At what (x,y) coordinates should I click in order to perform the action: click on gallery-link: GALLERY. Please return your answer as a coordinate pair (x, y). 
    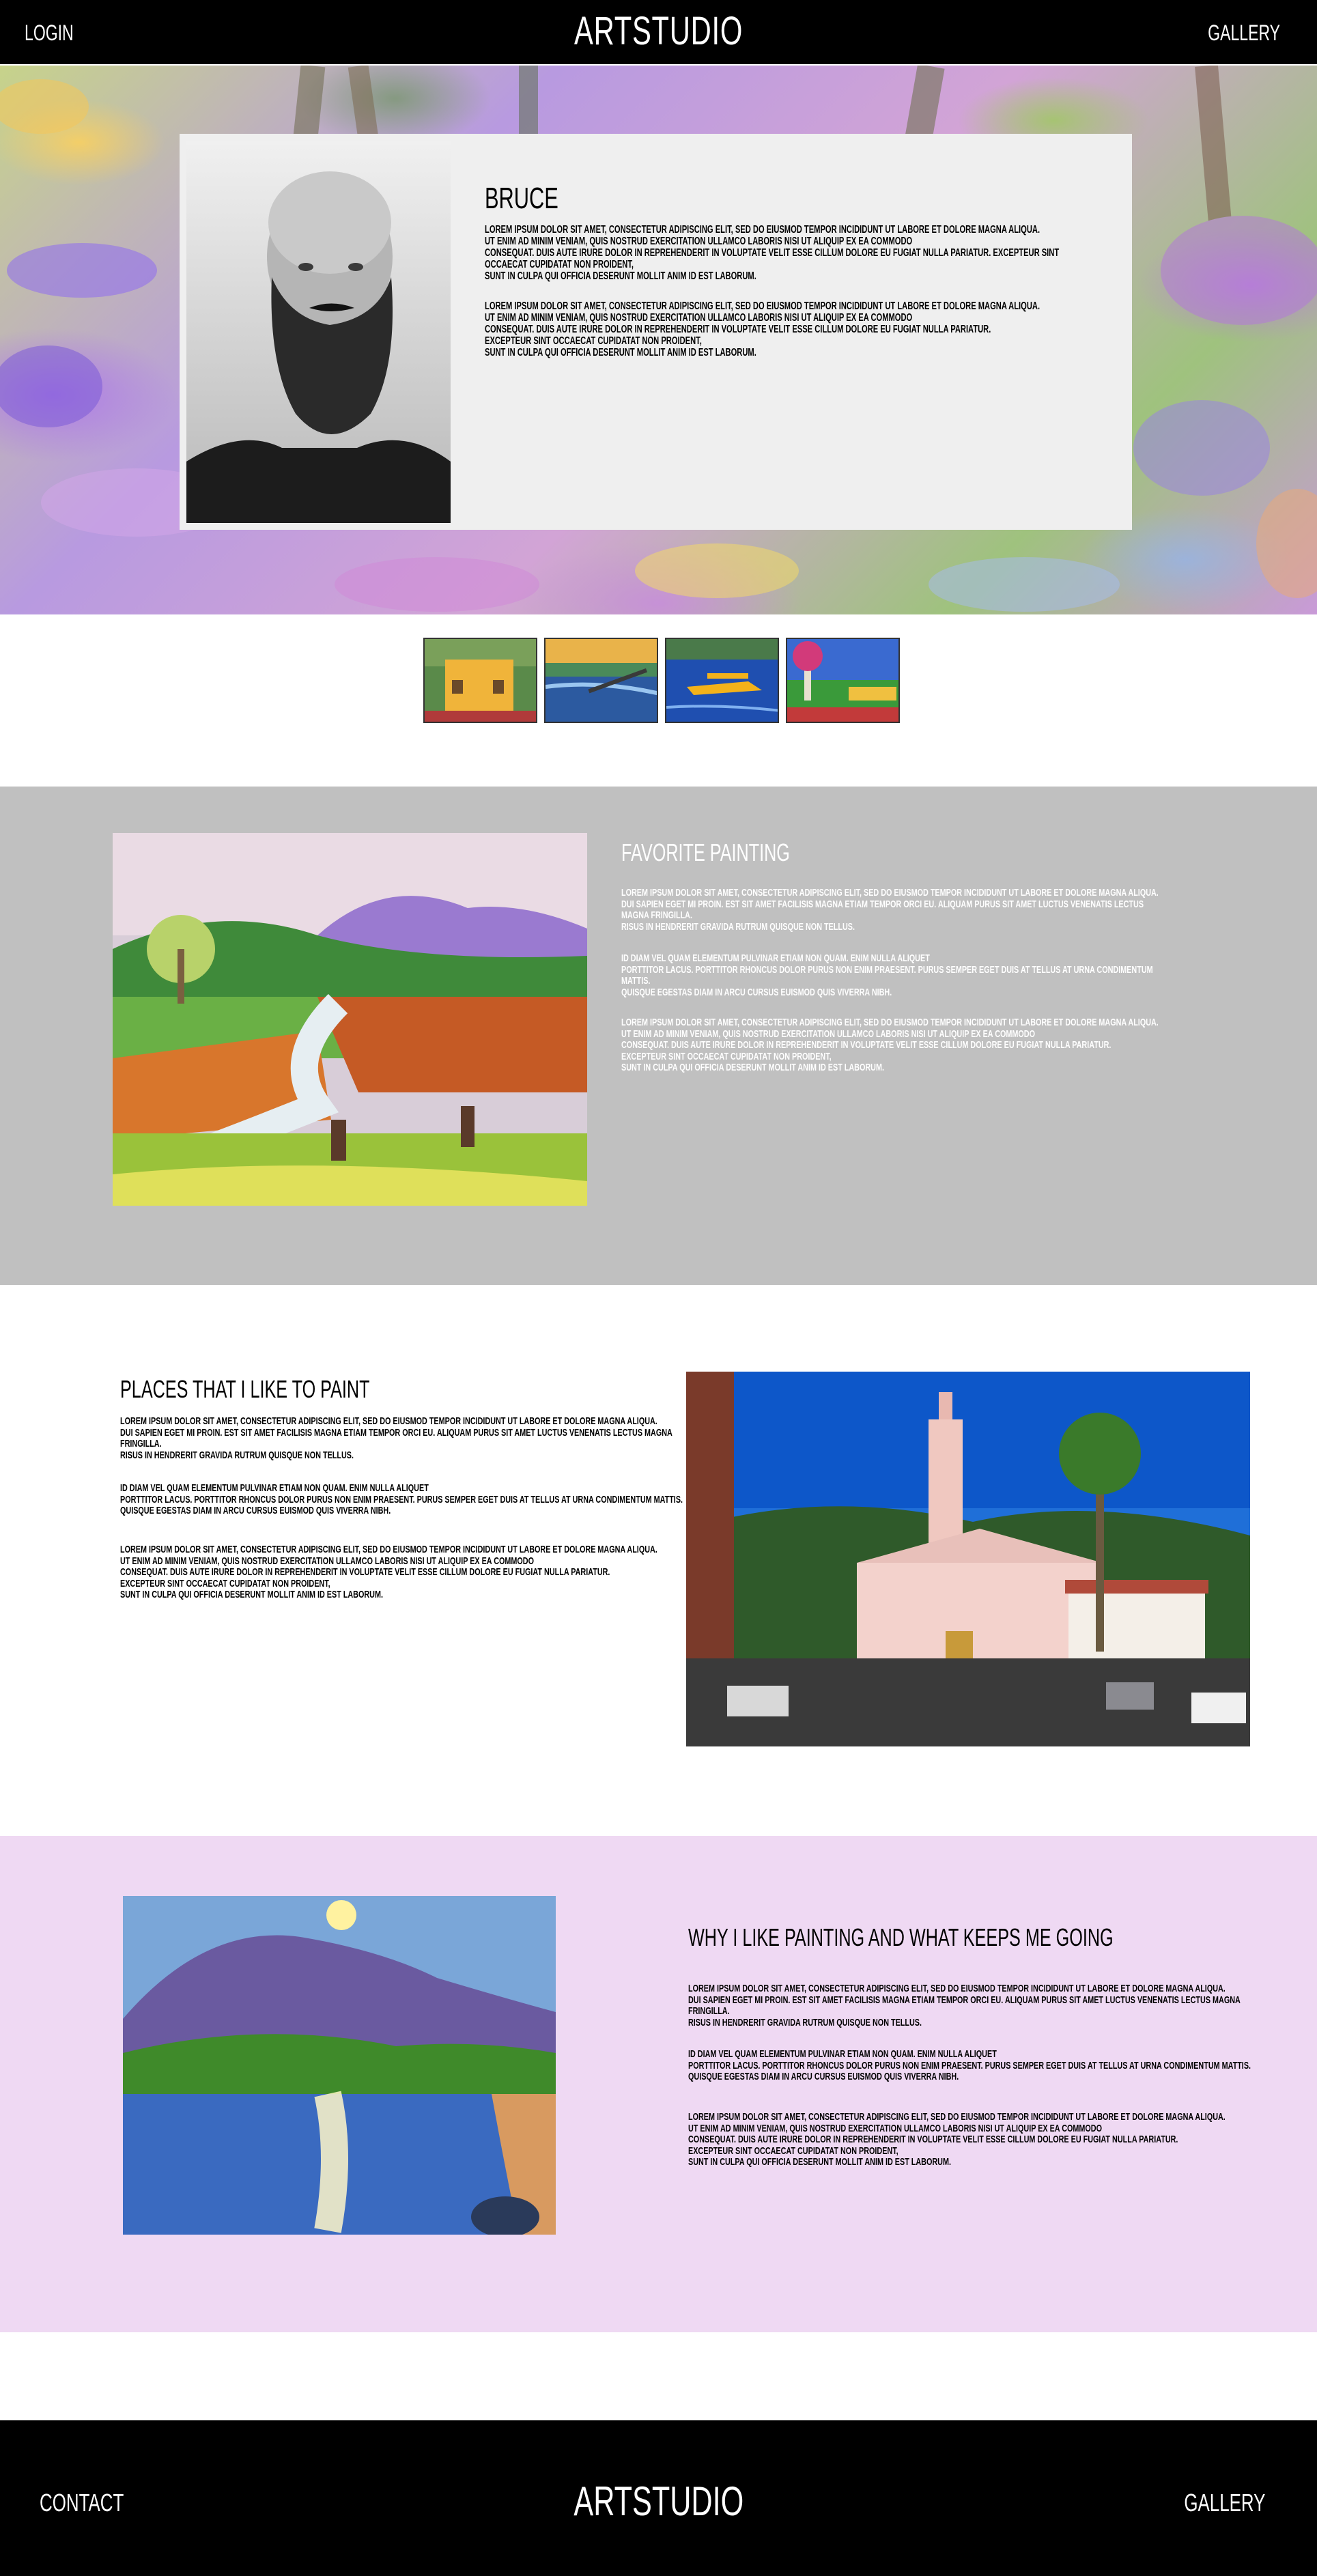
    Looking at the image, I should click on (1244, 33).